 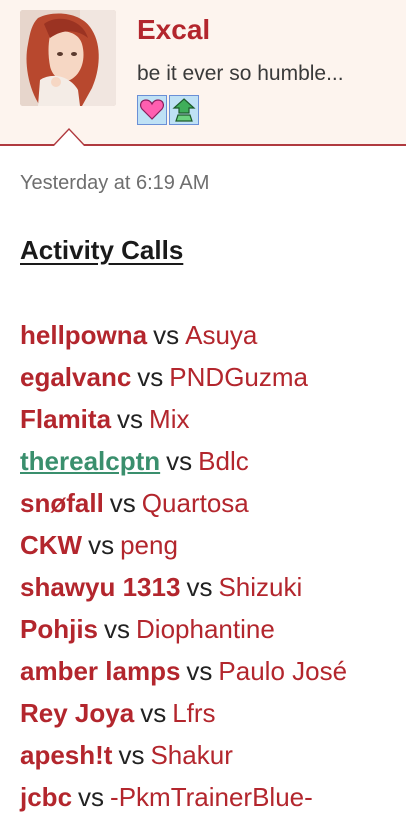 I want to click on pokeball-badge-icon, so click(x=184, y=110).